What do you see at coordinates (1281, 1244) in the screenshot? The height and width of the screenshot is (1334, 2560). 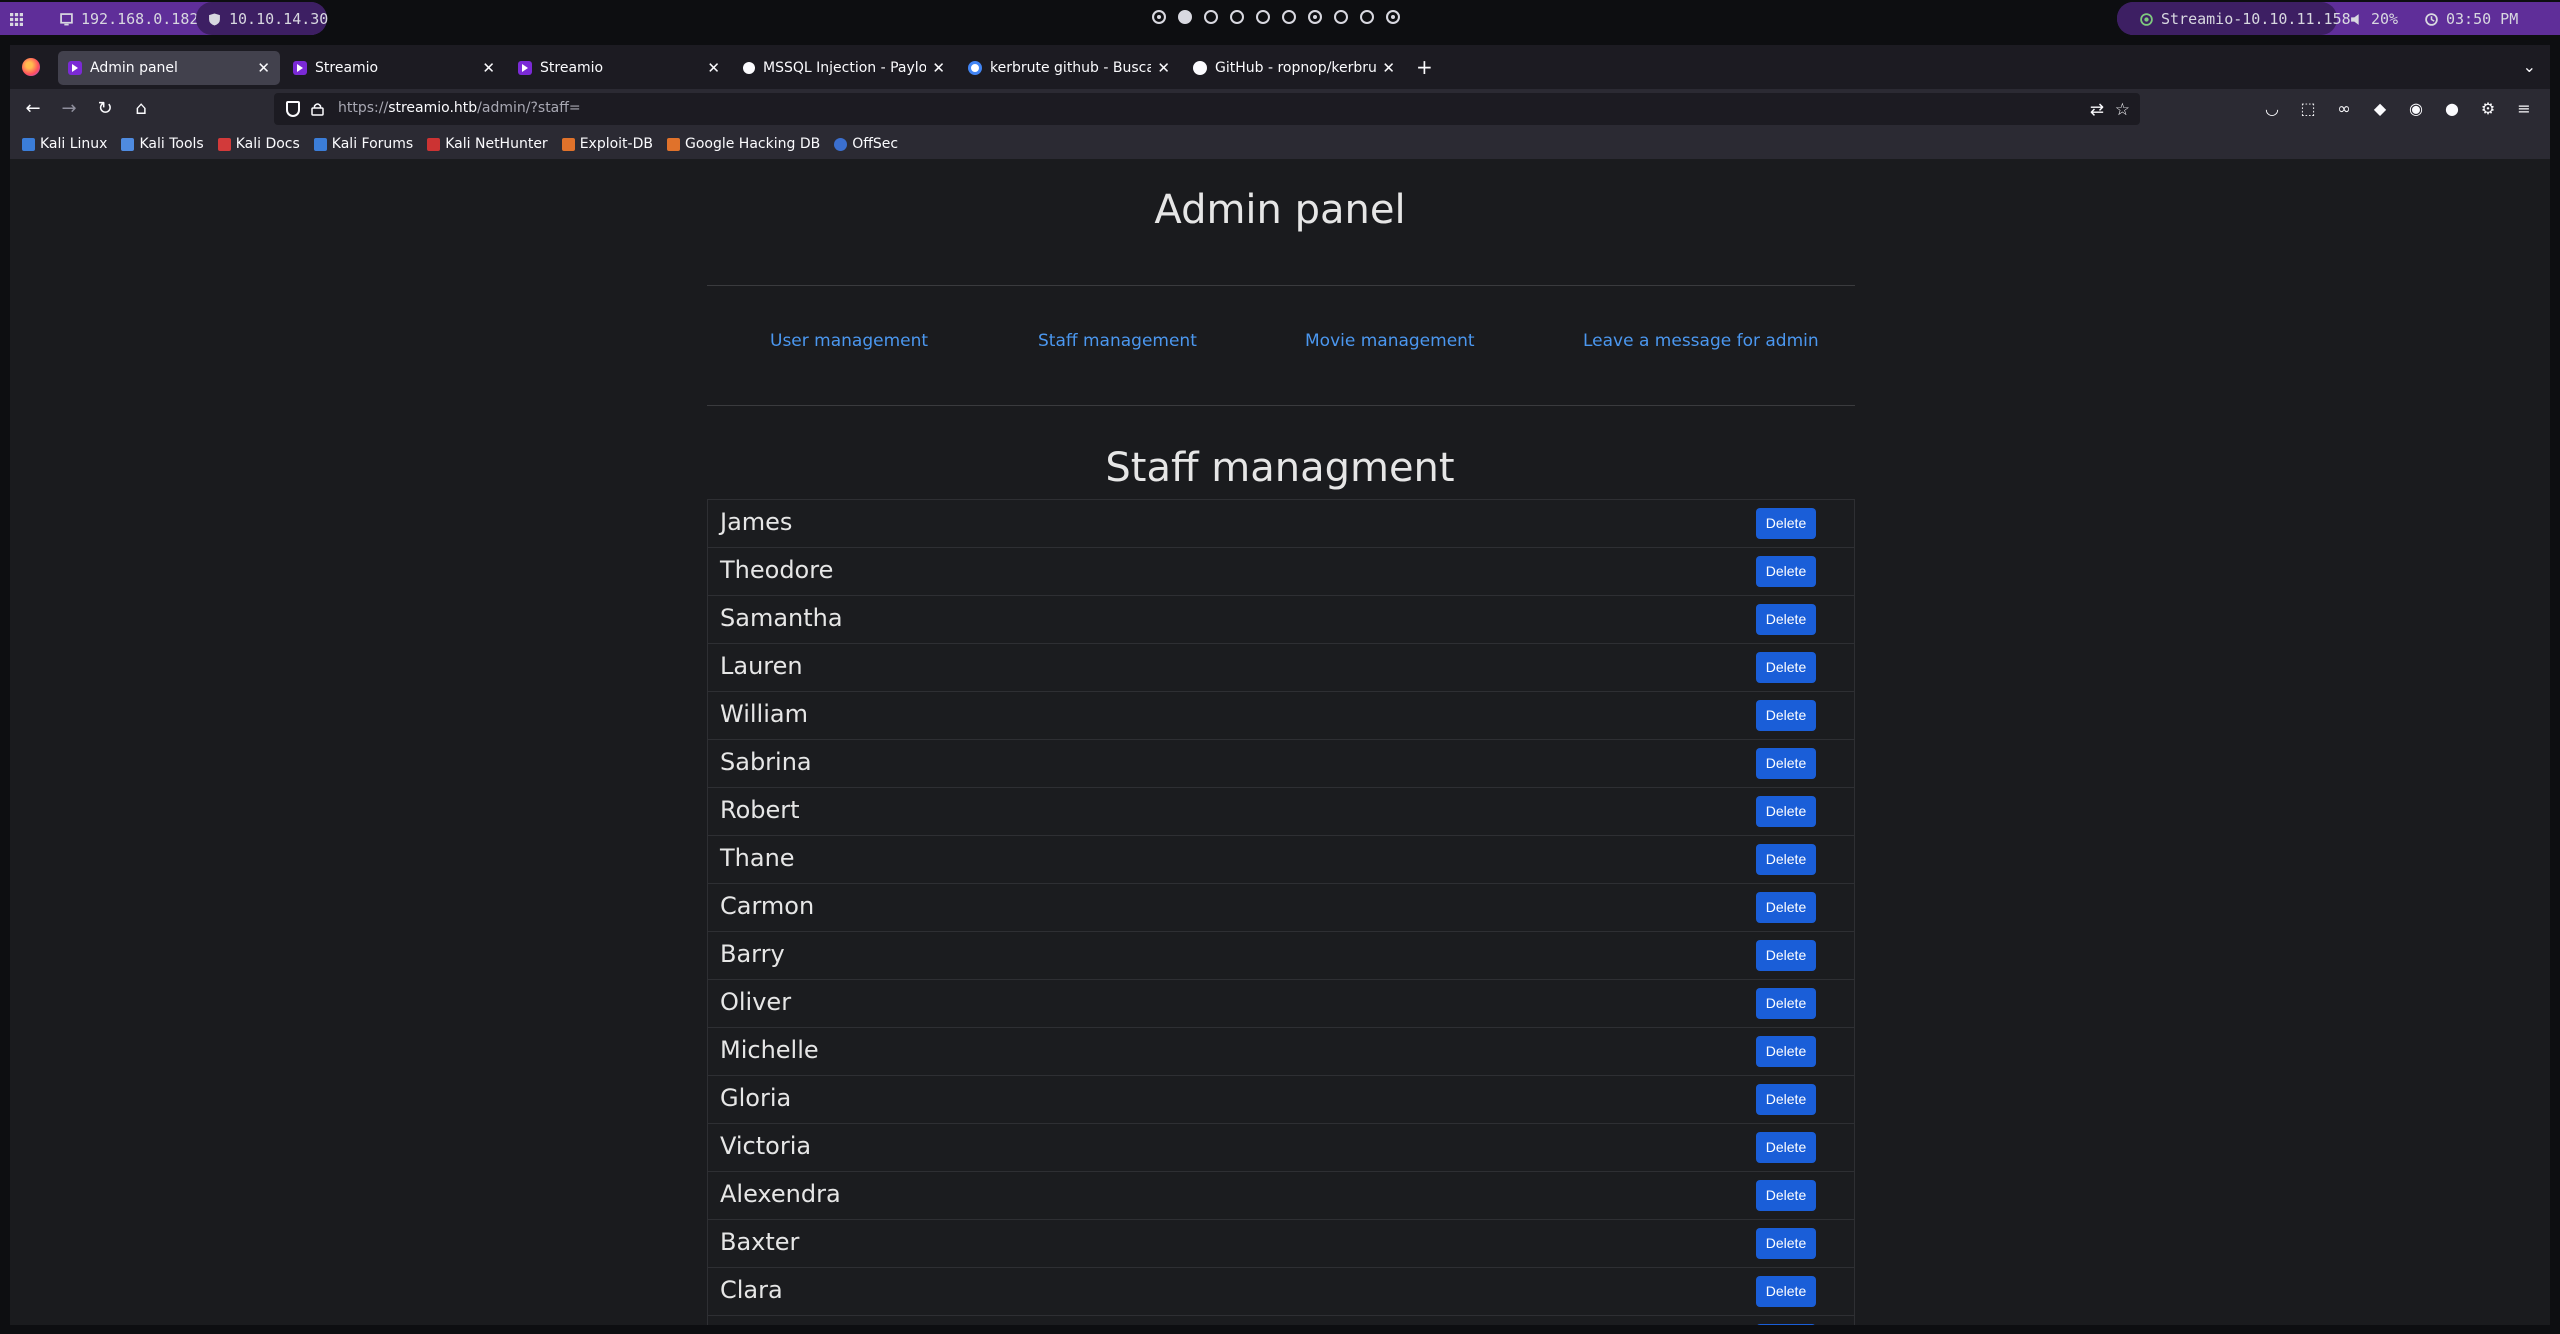 I see `staff-row: Baxter Delete` at bounding box center [1281, 1244].